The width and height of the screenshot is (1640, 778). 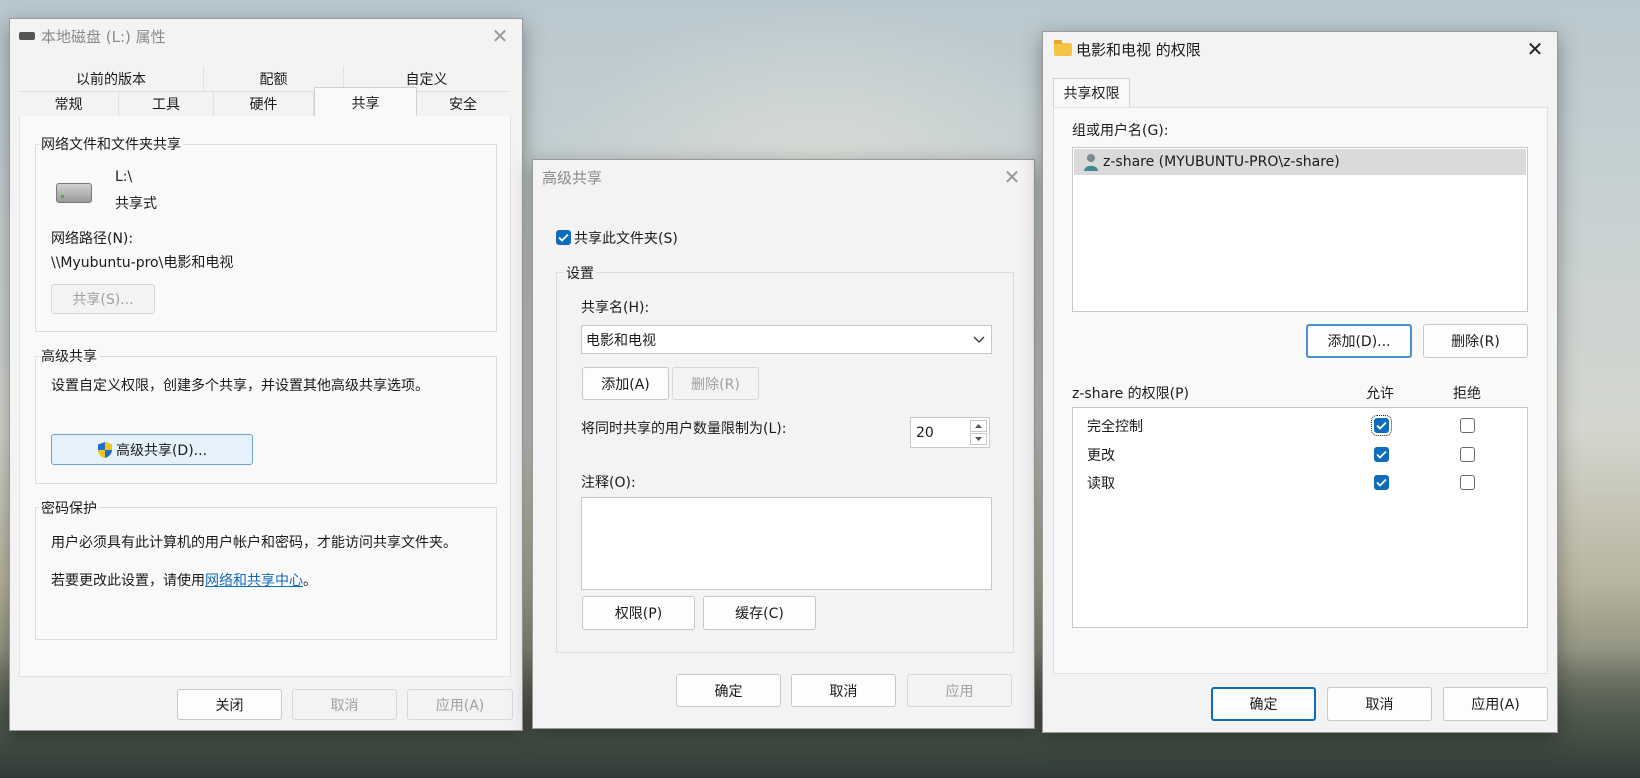 I want to click on advanced-sharing-titlebar: 高级共享 ✕, so click(x=783, y=177).